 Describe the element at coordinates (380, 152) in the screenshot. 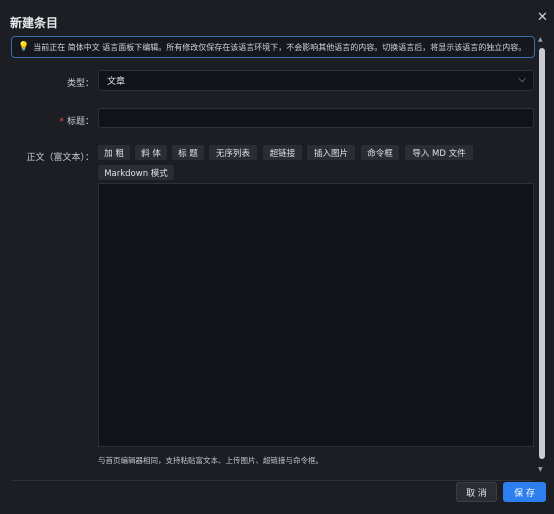

I see `command-box-button: 命令框` at that location.